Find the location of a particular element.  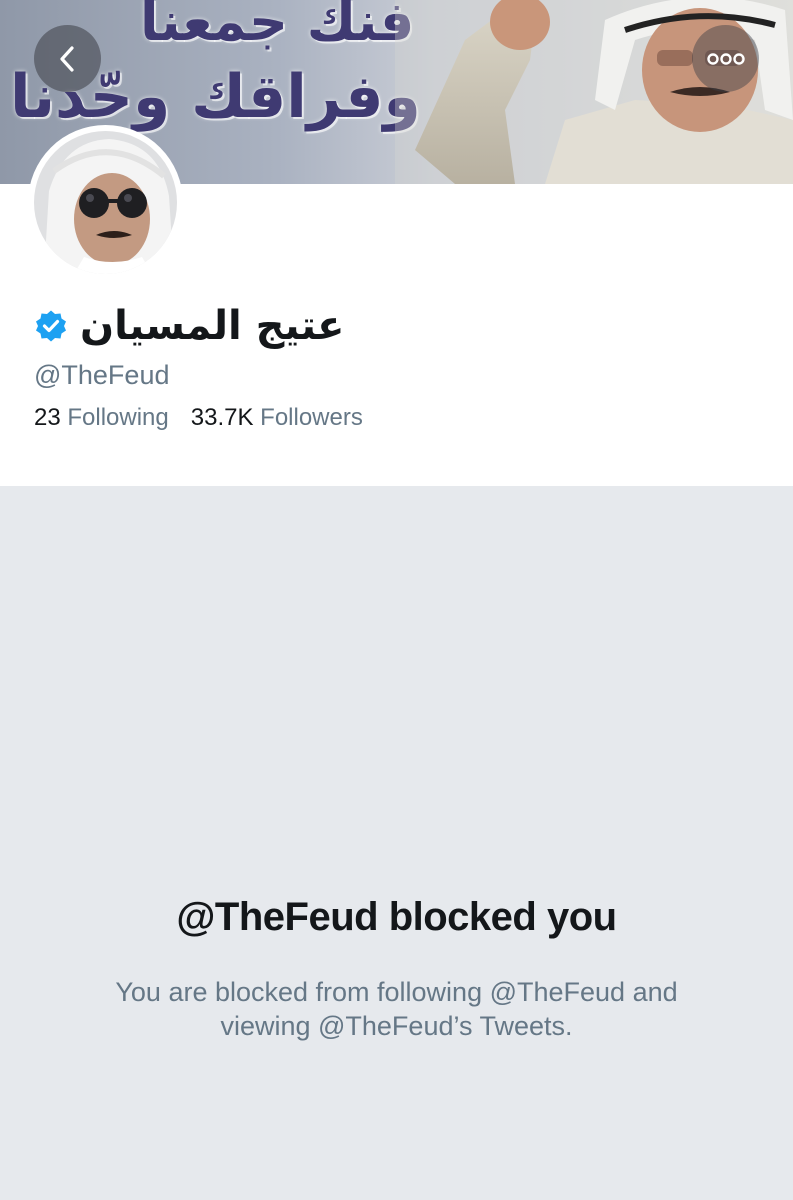

avatar-image is located at coordinates (105, 202).